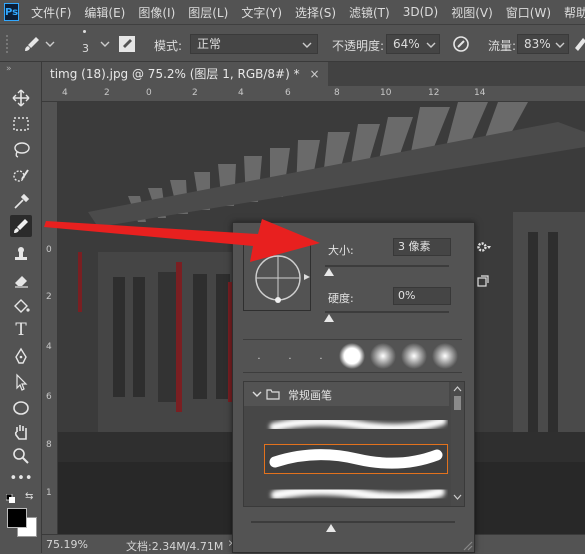  I want to click on new-preset-icon, so click(483, 281).